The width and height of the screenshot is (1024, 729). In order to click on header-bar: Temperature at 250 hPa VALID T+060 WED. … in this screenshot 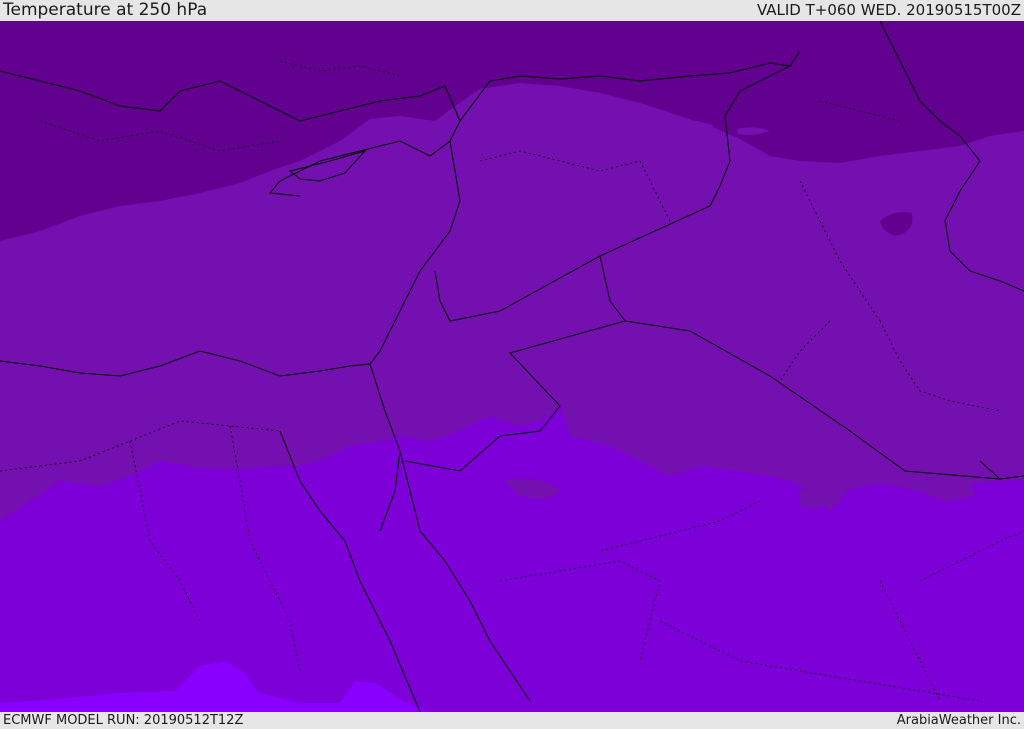, I will do `click(512, 10)`.